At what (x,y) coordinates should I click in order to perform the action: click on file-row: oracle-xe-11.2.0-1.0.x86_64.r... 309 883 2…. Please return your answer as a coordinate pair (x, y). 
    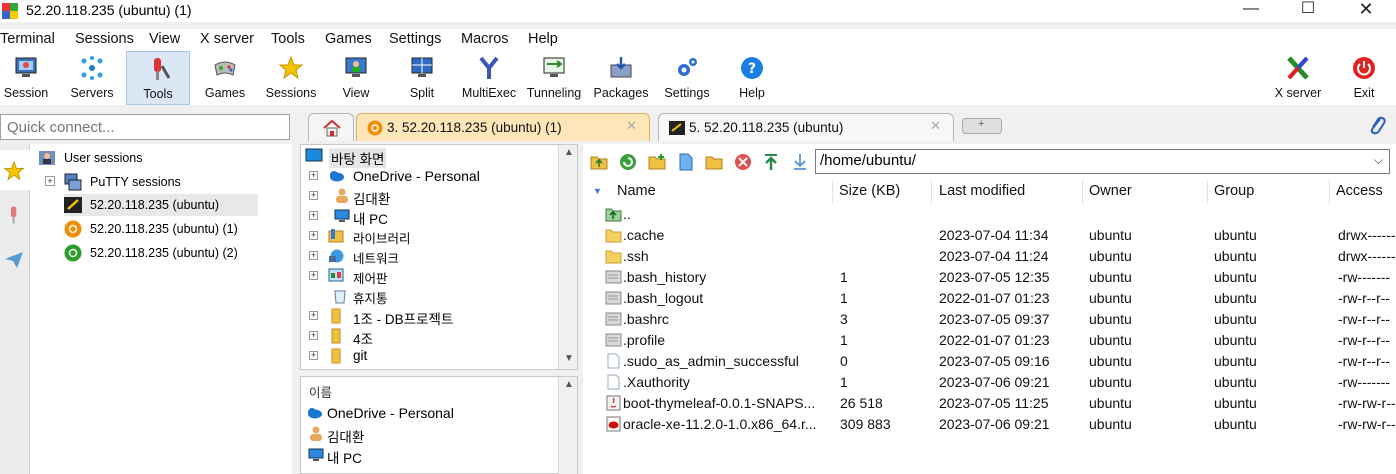
    Looking at the image, I should click on (989, 424).